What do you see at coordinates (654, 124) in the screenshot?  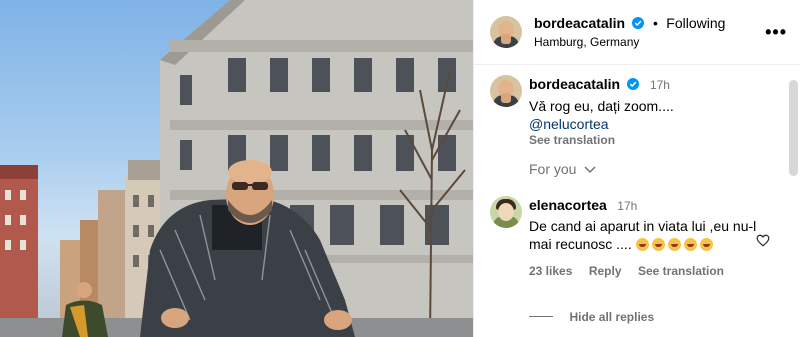 I see `caption-mention-link: @nelucortea` at bounding box center [654, 124].